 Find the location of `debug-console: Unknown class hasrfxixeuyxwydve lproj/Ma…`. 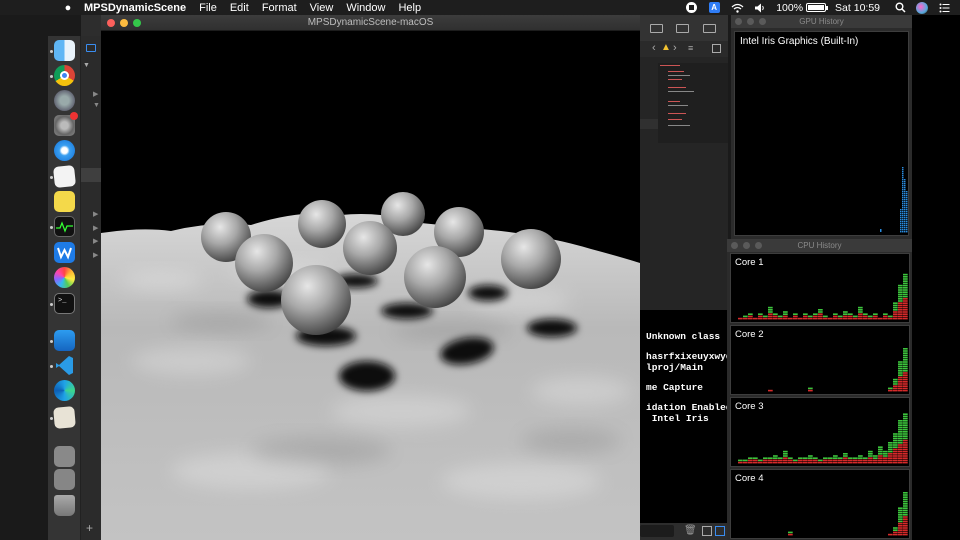

debug-console: Unknown class hasrfxixeuyxwydve lproj/Ma… is located at coordinates (691, 417).